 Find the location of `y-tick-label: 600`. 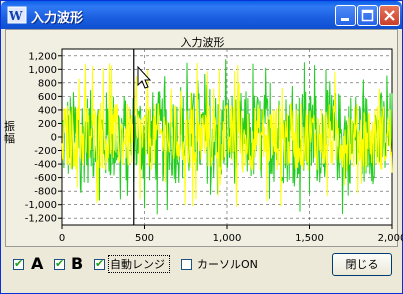

y-tick-label: 600 is located at coordinates (47, 97).